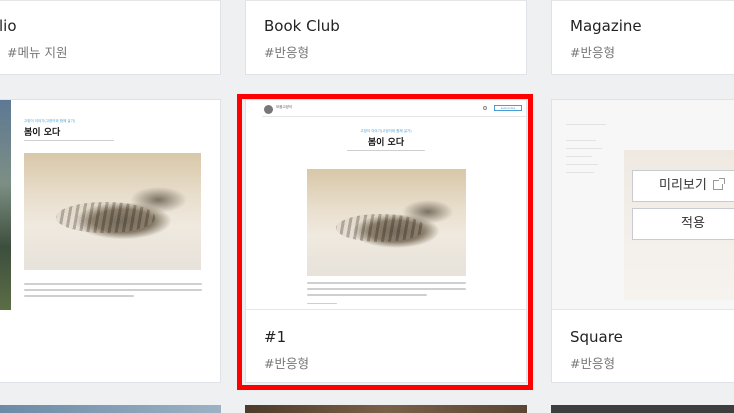  Describe the element at coordinates (485, 108) in the screenshot. I see `search-icon` at that location.